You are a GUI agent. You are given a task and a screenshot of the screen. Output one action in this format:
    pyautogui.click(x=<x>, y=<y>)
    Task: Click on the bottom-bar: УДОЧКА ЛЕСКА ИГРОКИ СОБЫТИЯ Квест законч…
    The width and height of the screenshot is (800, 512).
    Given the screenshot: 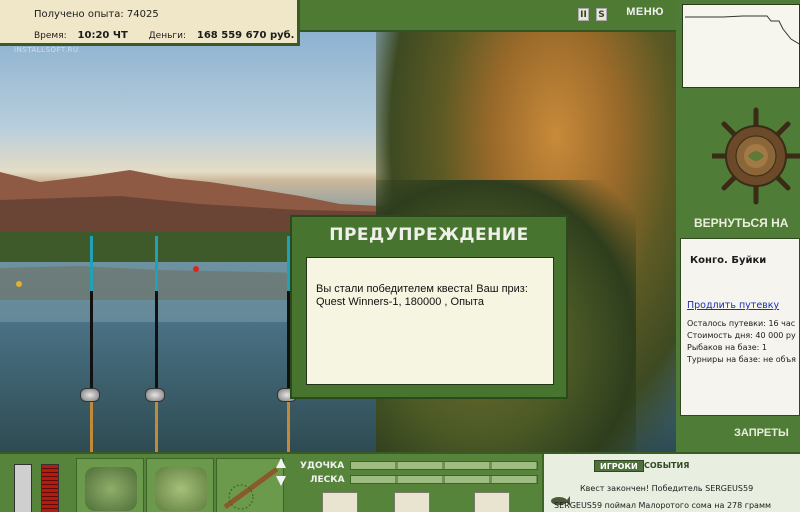 What is the action you would take?
    pyautogui.click(x=400, y=482)
    